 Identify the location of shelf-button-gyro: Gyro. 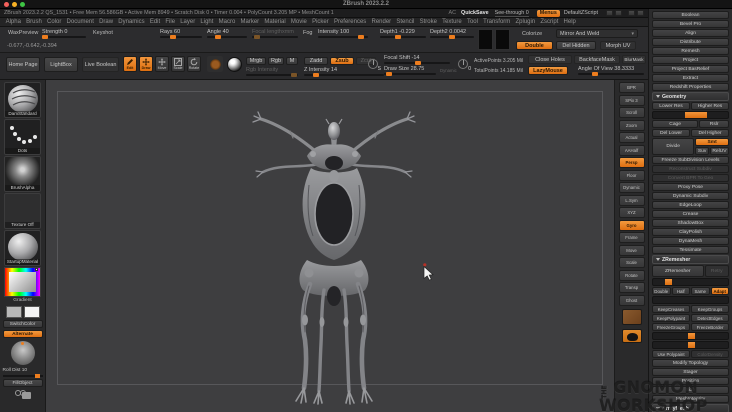
(631, 225).